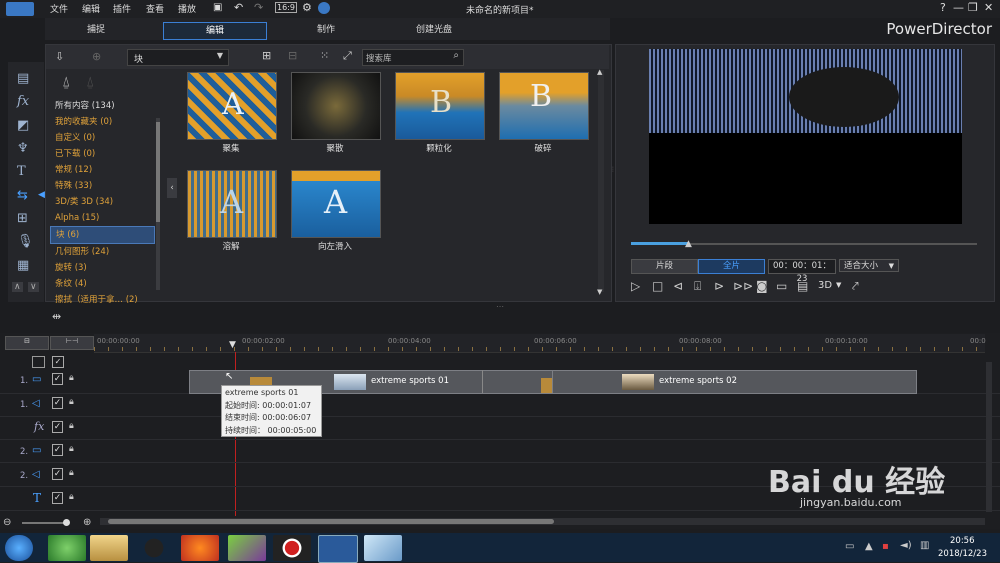 The image size is (1000, 563). What do you see at coordinates (434, 30) in the screenshot?
I see `tab-create-disc: 创建光盘` at bounding box center [434, 30].